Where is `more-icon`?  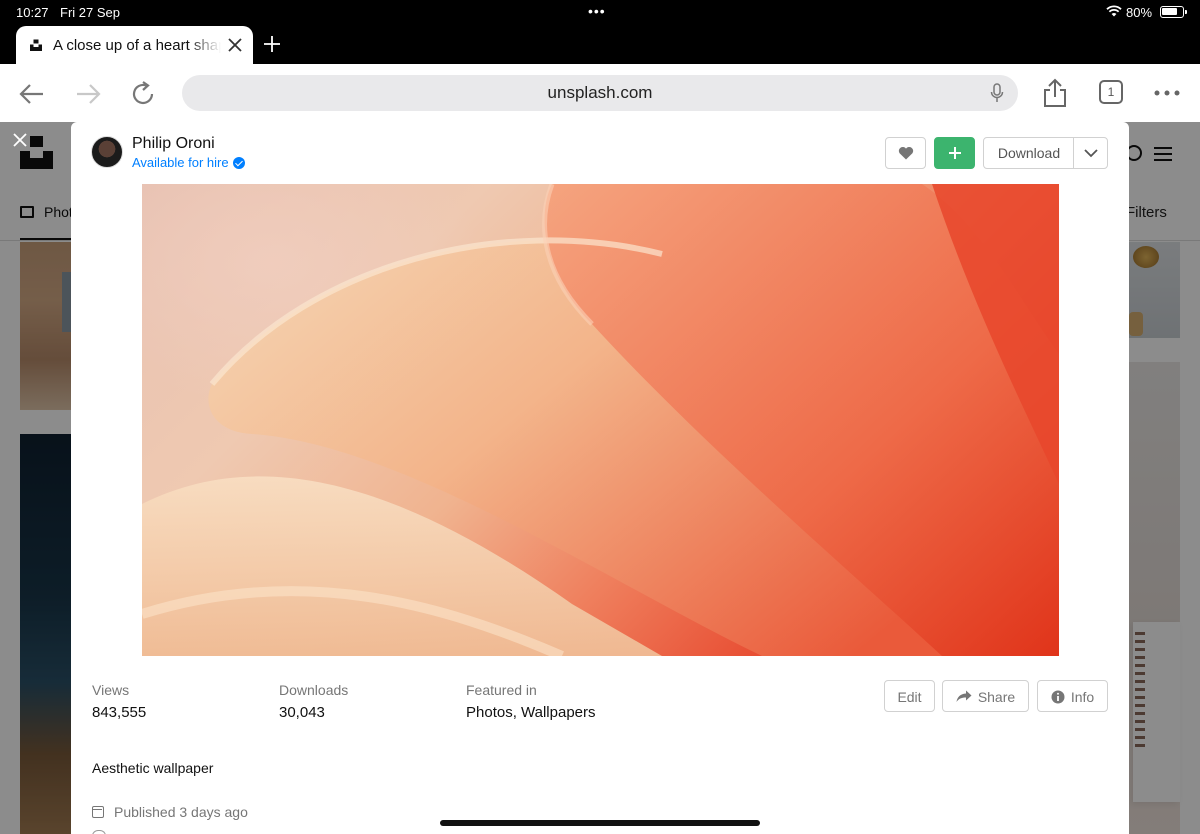
more-icon is located at coordinates (1167, 93).